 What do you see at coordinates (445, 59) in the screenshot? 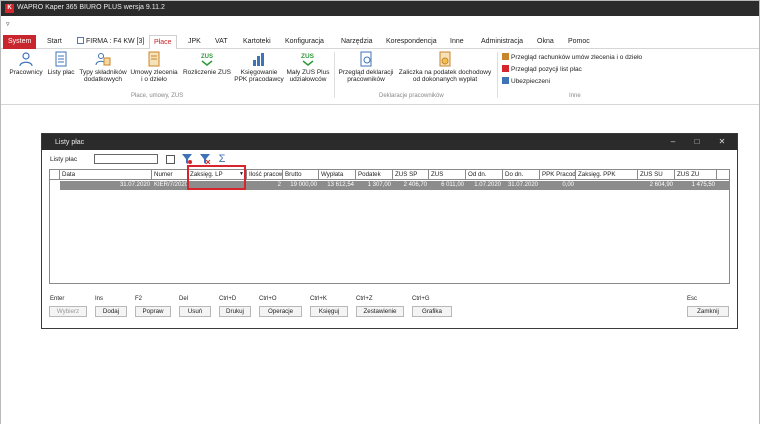
I see `tax-advance-icon` at bounding box center [445, 59].